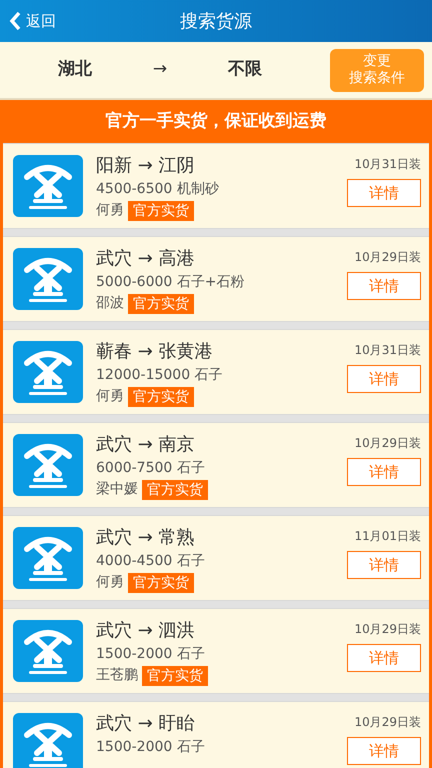  I want to click on route-text: 武穴 → 高港, so click(146, 259).